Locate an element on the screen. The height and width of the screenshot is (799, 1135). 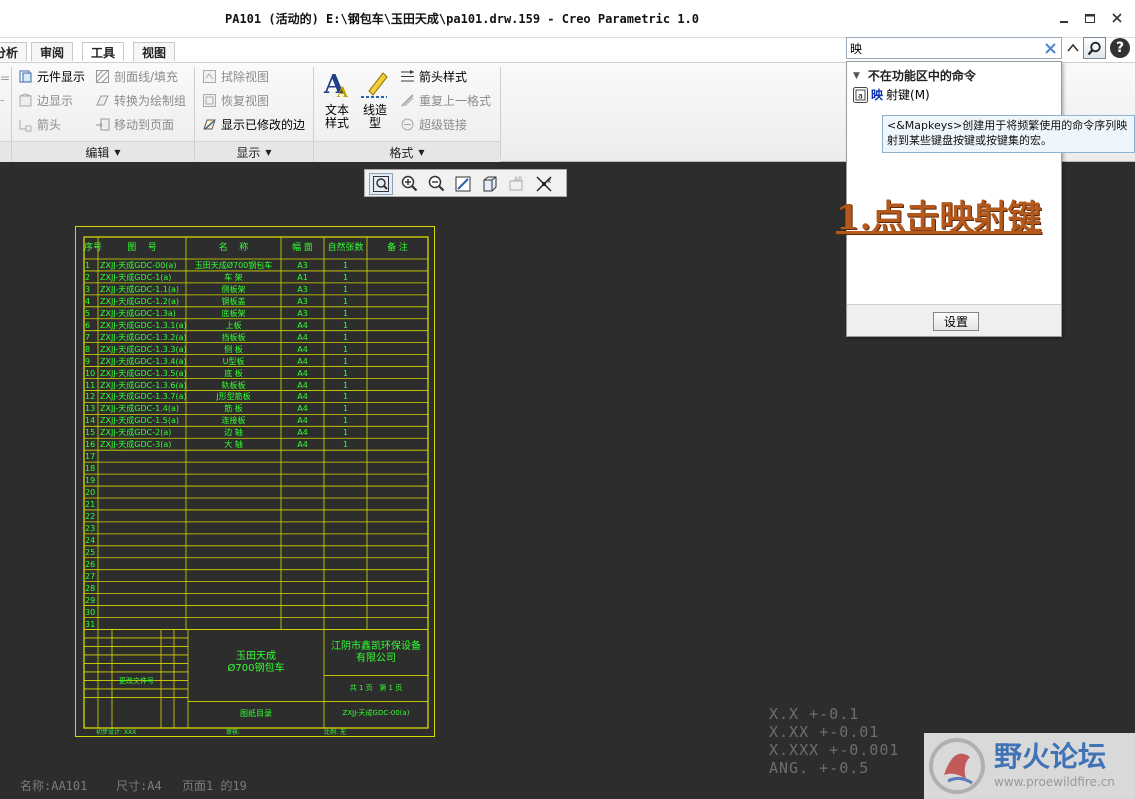
doc-title: 图纸目录 is located at coordinates (256, 714).